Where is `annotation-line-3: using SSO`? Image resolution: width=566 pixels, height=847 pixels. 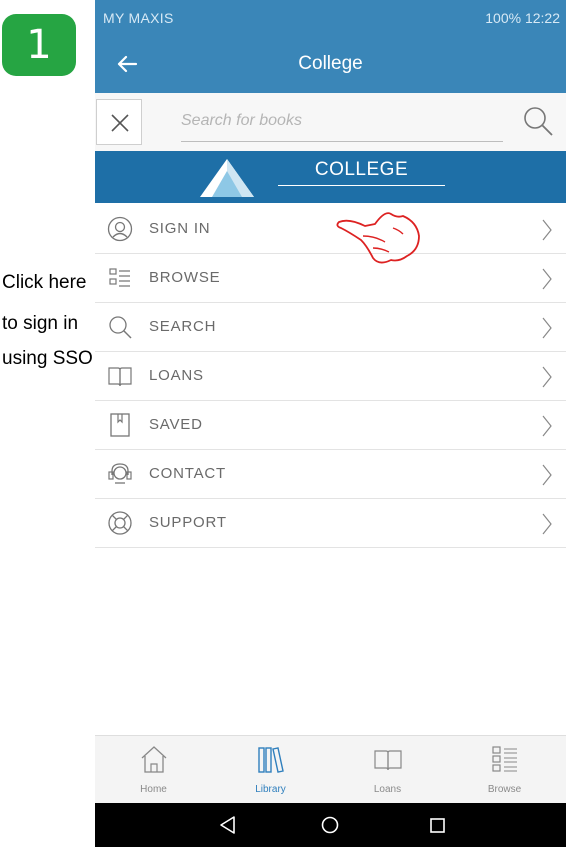
annotation-line-3: using SSO is located at coordinates (47, 358).